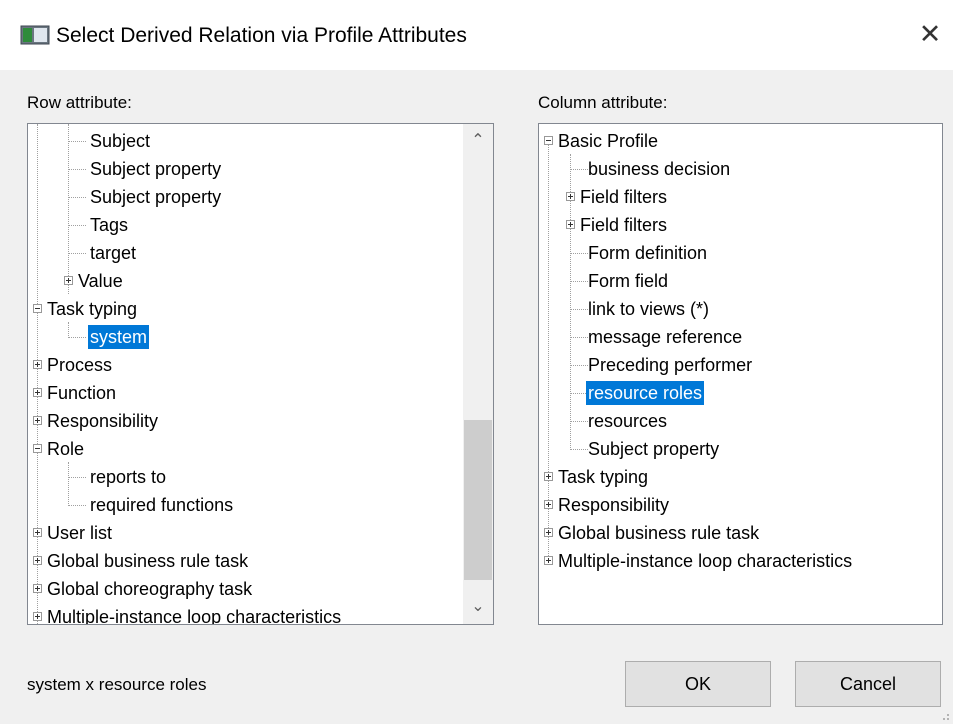 The height and width of the screenshot is (724, 953). What do you see at coordinates (478, 500) in the screenshot?
I see `scroll-thumb` at bounding box center [478, 500].